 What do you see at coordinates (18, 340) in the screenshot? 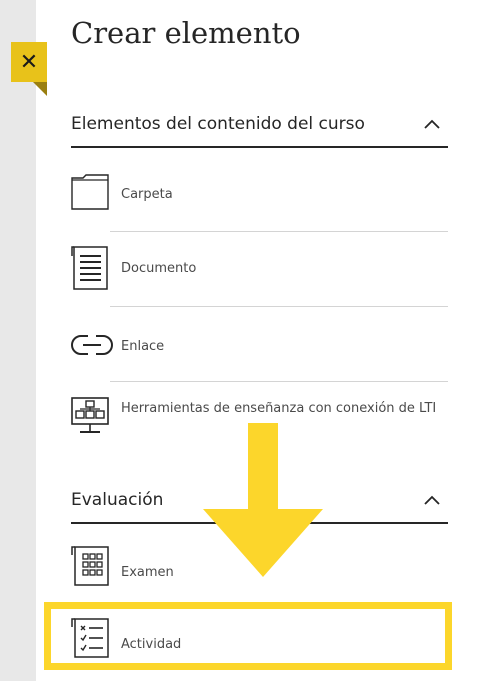
I see `left-strip` at bounding box center [18, 340].